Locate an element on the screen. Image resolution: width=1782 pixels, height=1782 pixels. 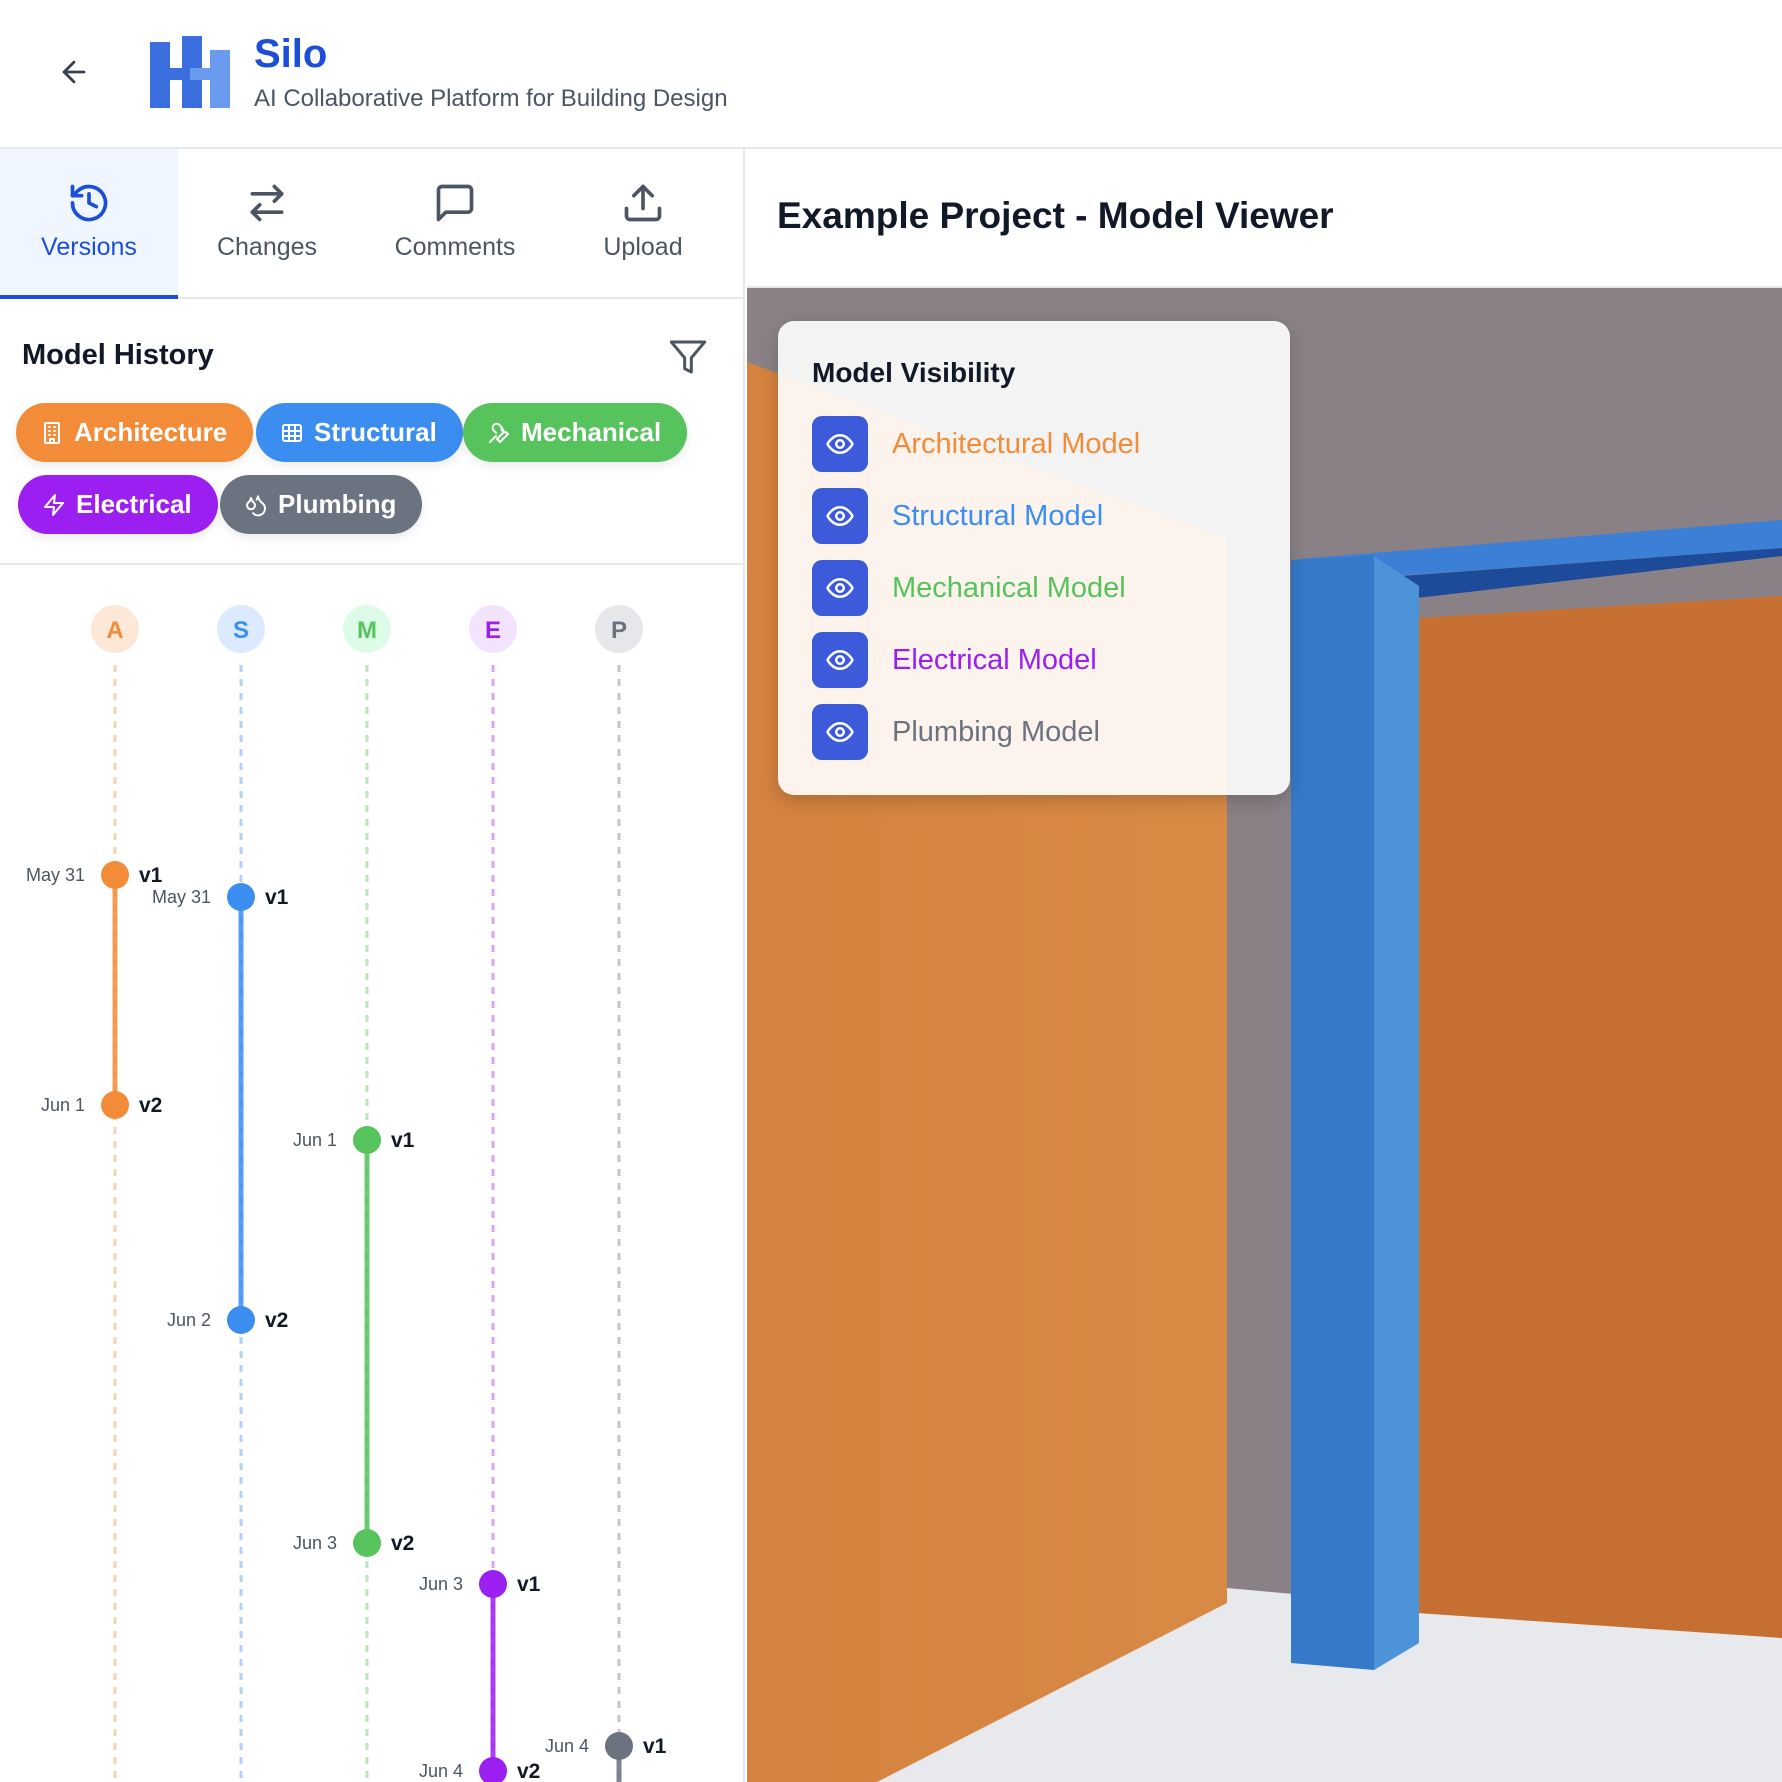
filter-chip-structural: Structural is located at coordinates (359, 432).